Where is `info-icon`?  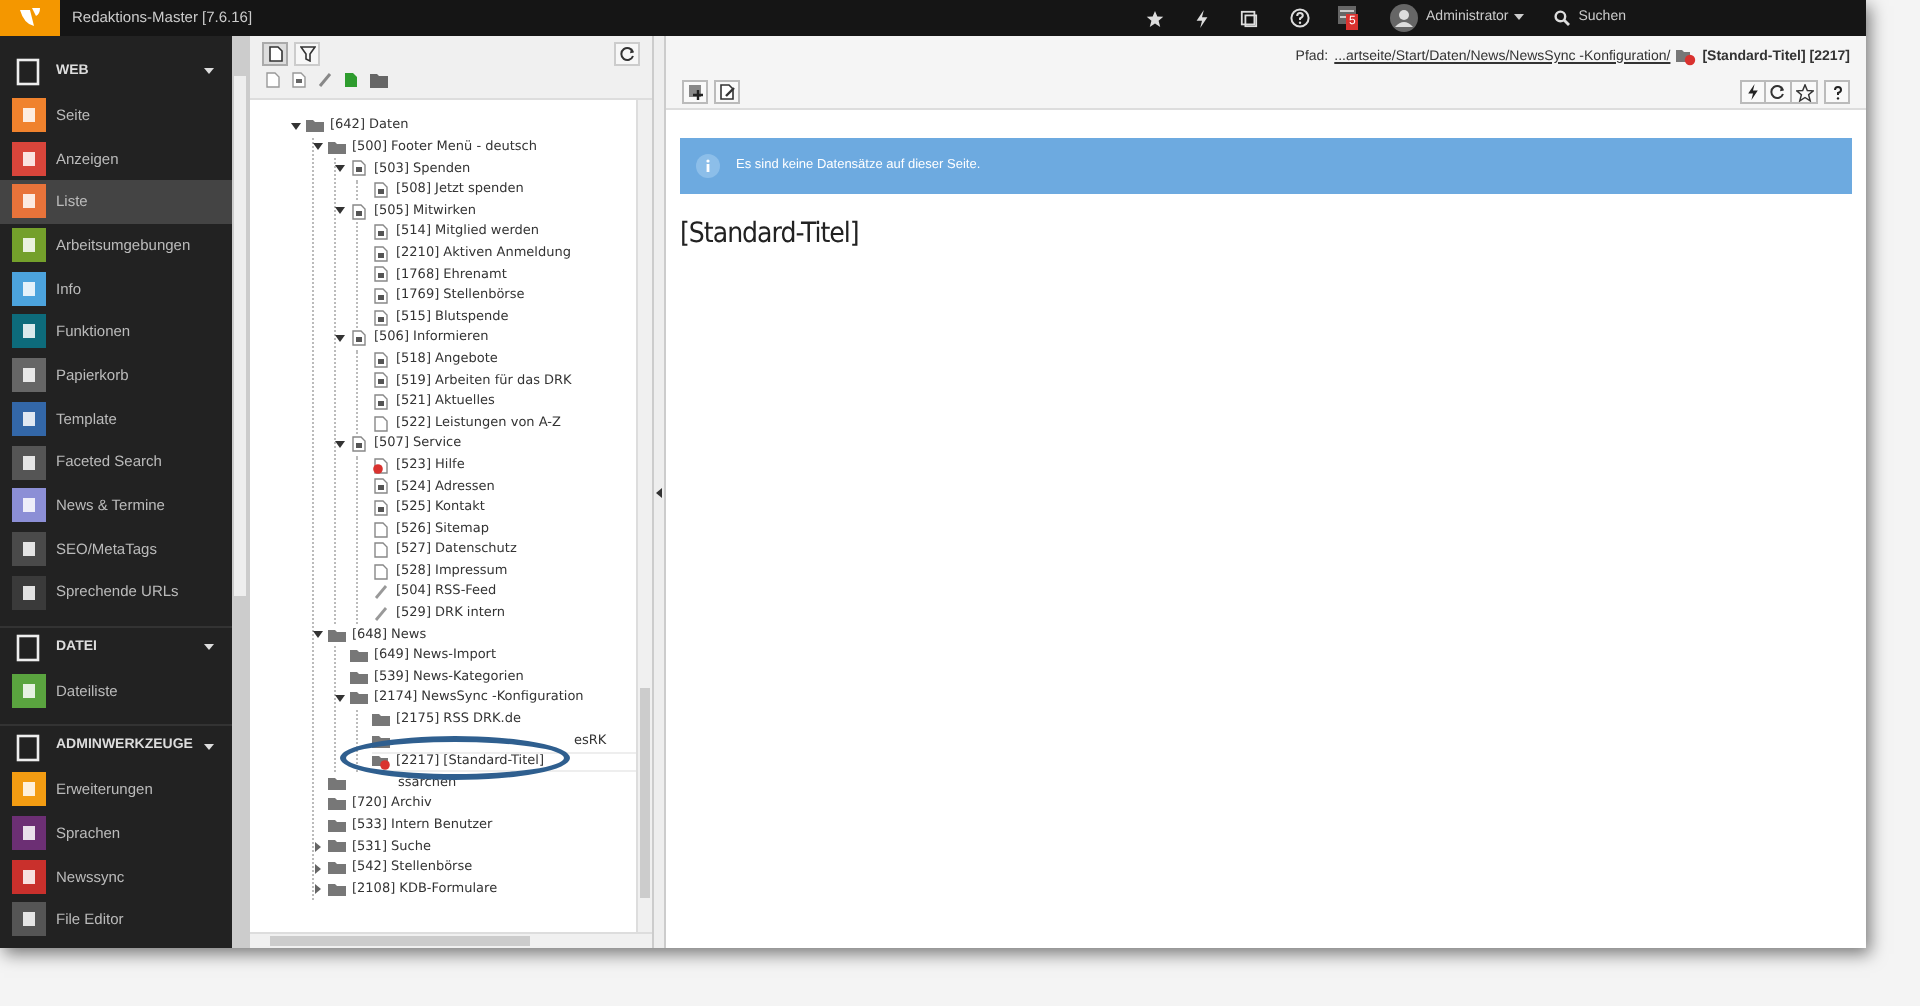 info-icon is located at coordinates (708, 166).